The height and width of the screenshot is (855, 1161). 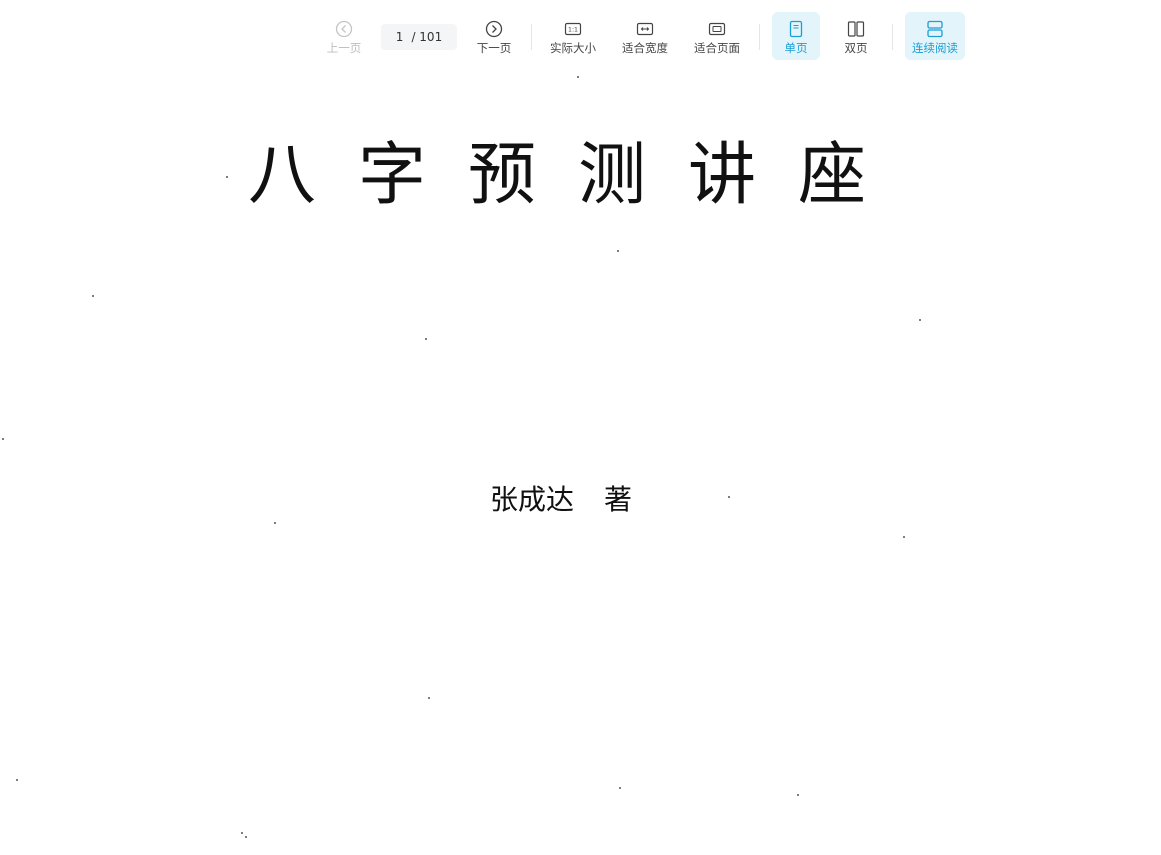 I want to click on document-author-line: 张成达著, so click(x=561, y=500).